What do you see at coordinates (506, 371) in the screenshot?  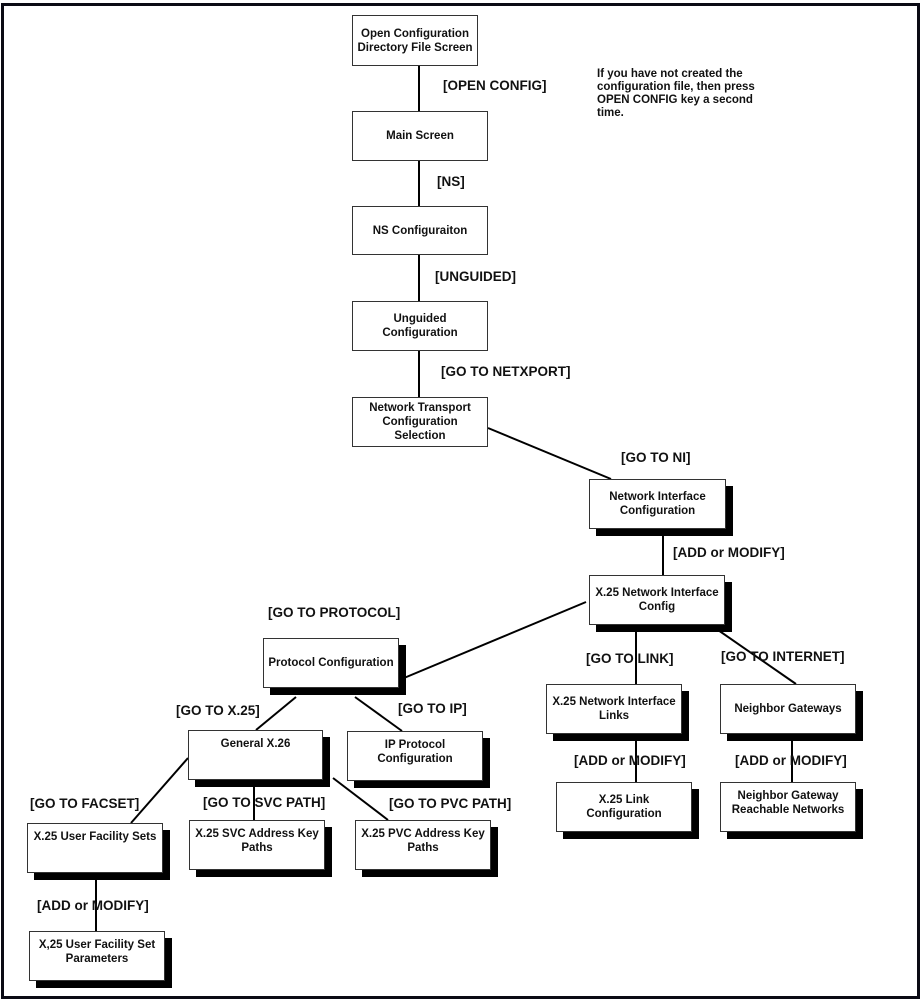 I see `label-go-to-netxport: [GO TO NETXPORT]` at bounding box center [506, 371].